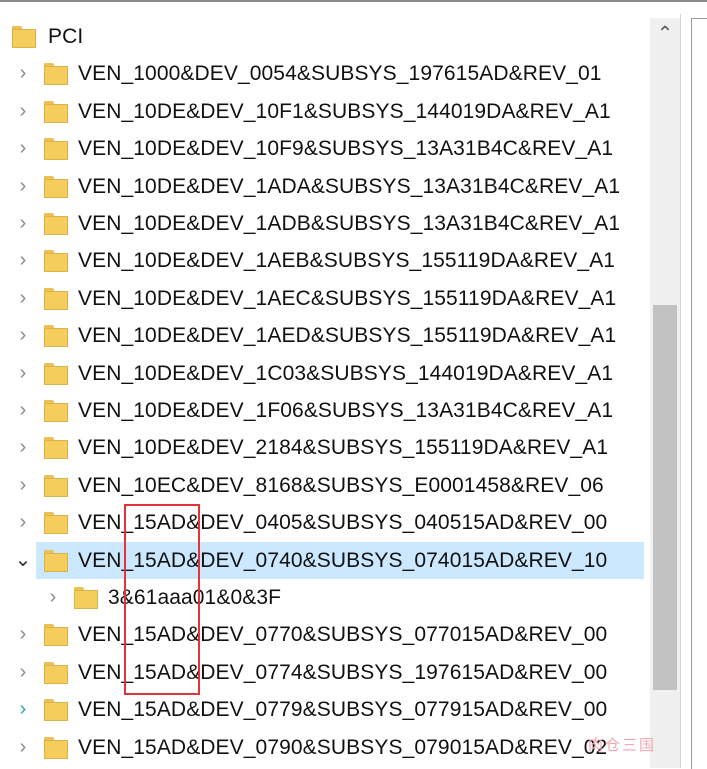 The width and height of the screenshot is (707, 769). I want to click on tree-item-label: VEN_15AD&DEV_0790&SUBSYS_079015AD&REV_02, so click(343, 747).